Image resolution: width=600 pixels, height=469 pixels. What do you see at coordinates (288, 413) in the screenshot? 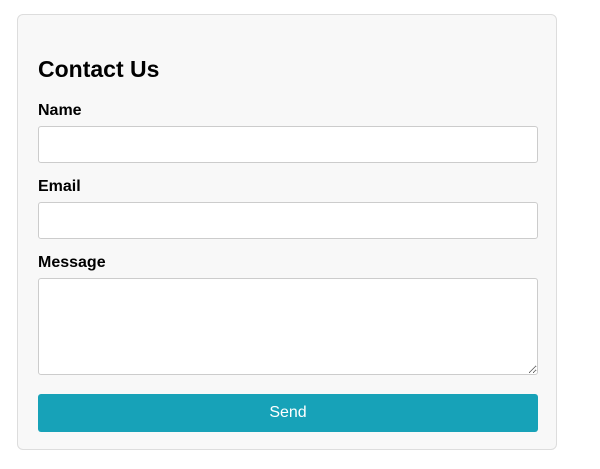
I see `send-button: Send` at bounding box center [288, 413].